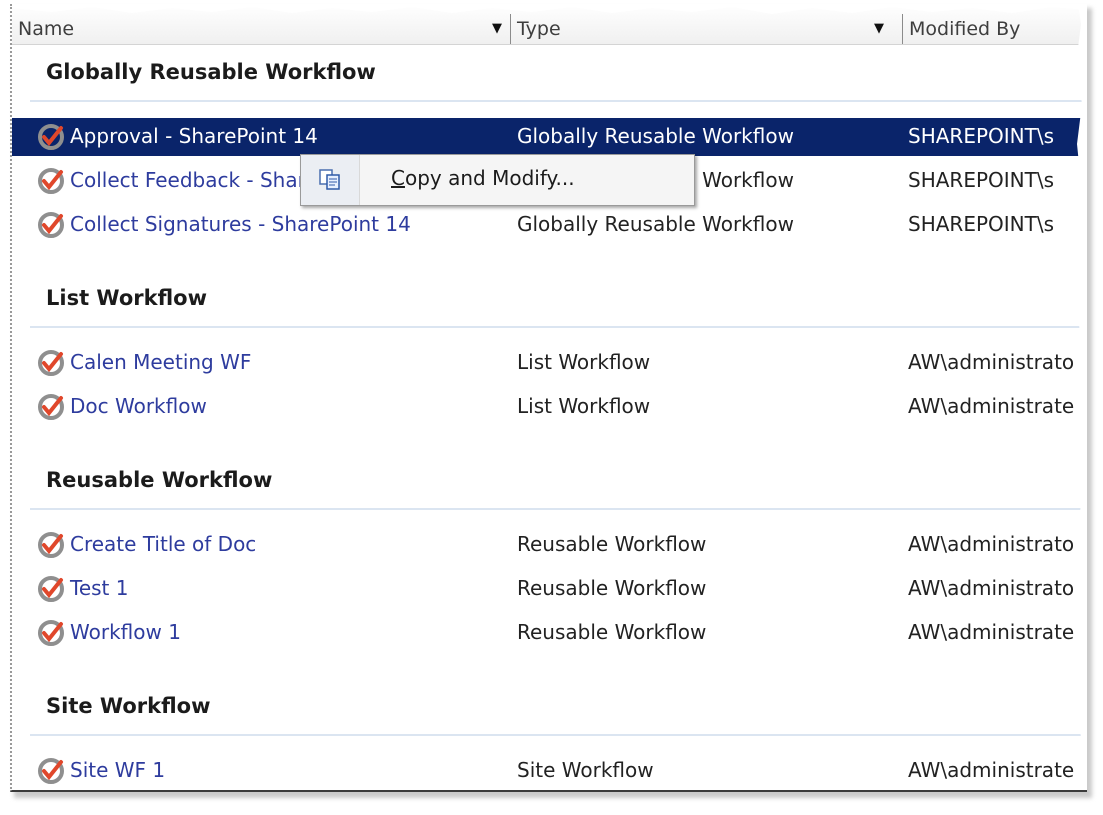  What do you see at coordinates (194, 136) in the screenshot?
I see `workflow-name-link: Approval - SharePoint 14` at bounding box center [194, 136].